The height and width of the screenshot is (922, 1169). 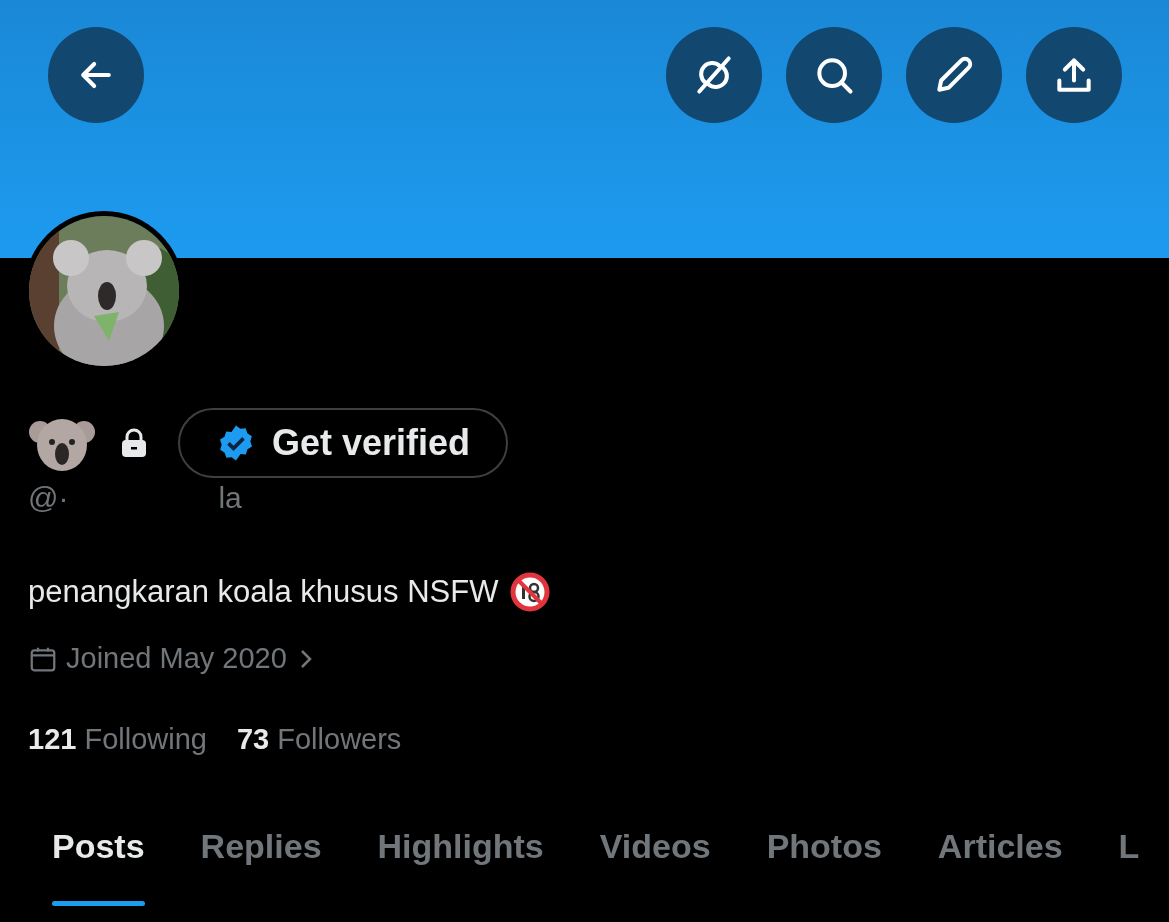 I want to click on get-verified-button: Get verified, so click(x=343, y=443).